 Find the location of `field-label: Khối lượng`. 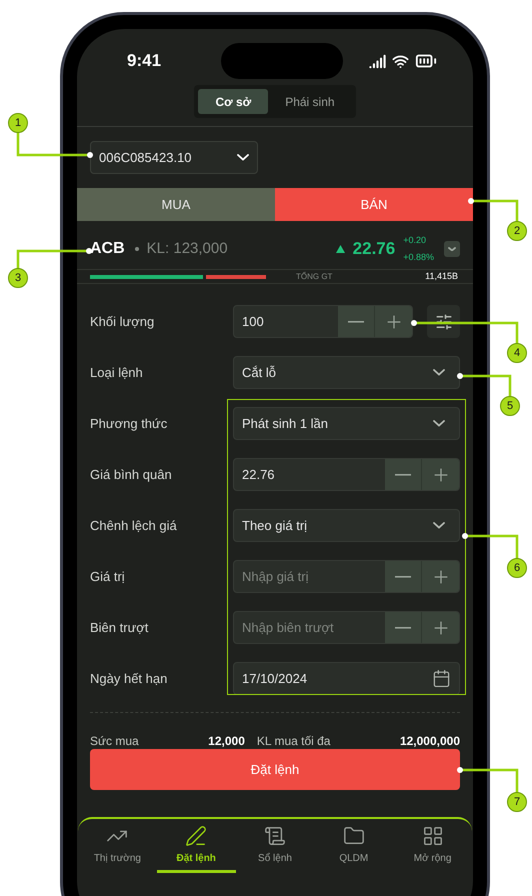

field-label: Khối lượng is located at coordinates (123, 321).